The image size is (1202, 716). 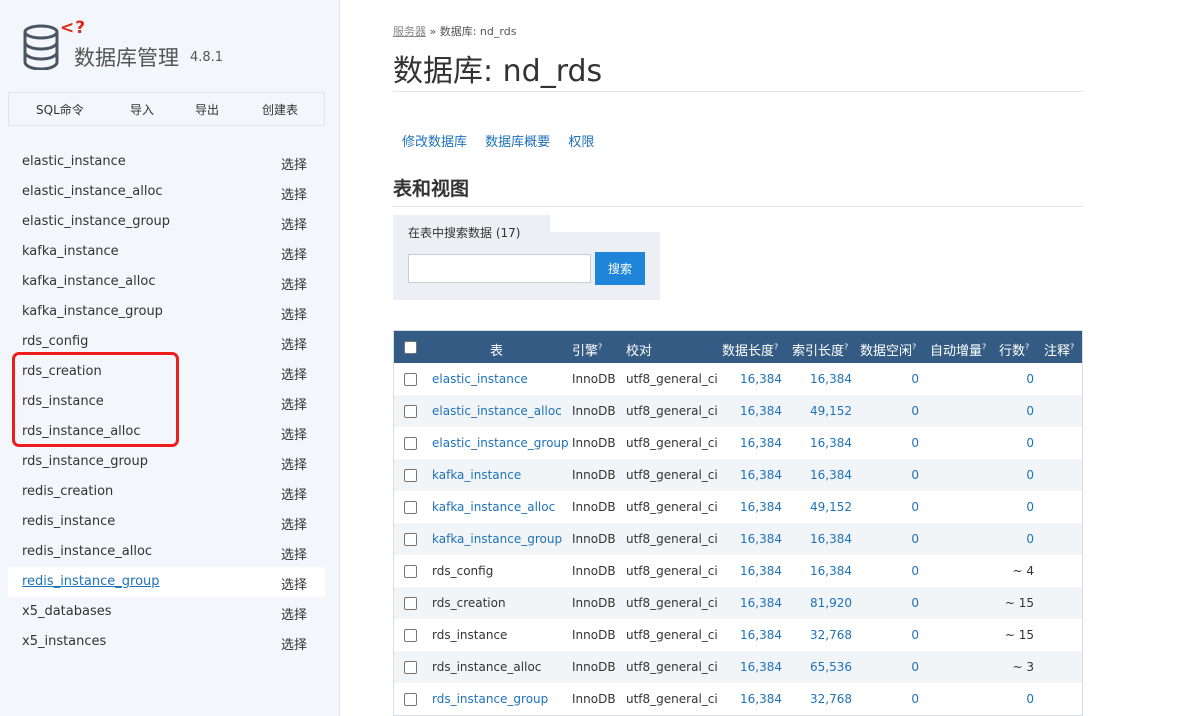 What do you see at coordinates (67, 491) in the screenshot?
I see `sidebar-table-link: redis_creation` at bounding box center [67, 491].